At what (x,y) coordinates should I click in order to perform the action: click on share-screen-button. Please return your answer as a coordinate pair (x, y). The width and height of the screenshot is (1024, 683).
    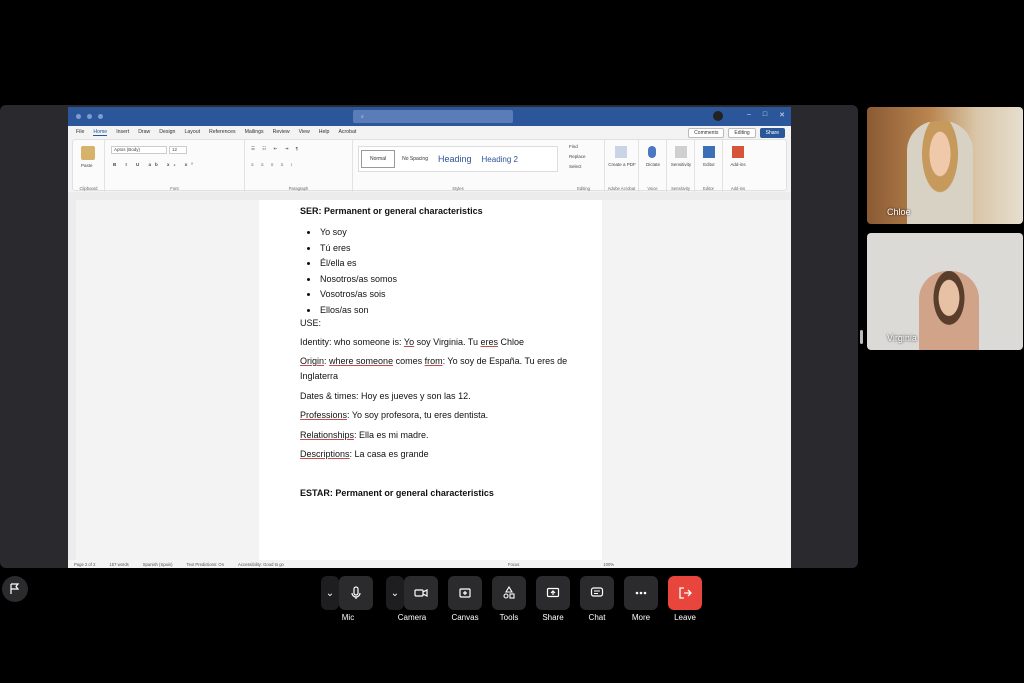
    Looking at the image, I should click on (553, 593).